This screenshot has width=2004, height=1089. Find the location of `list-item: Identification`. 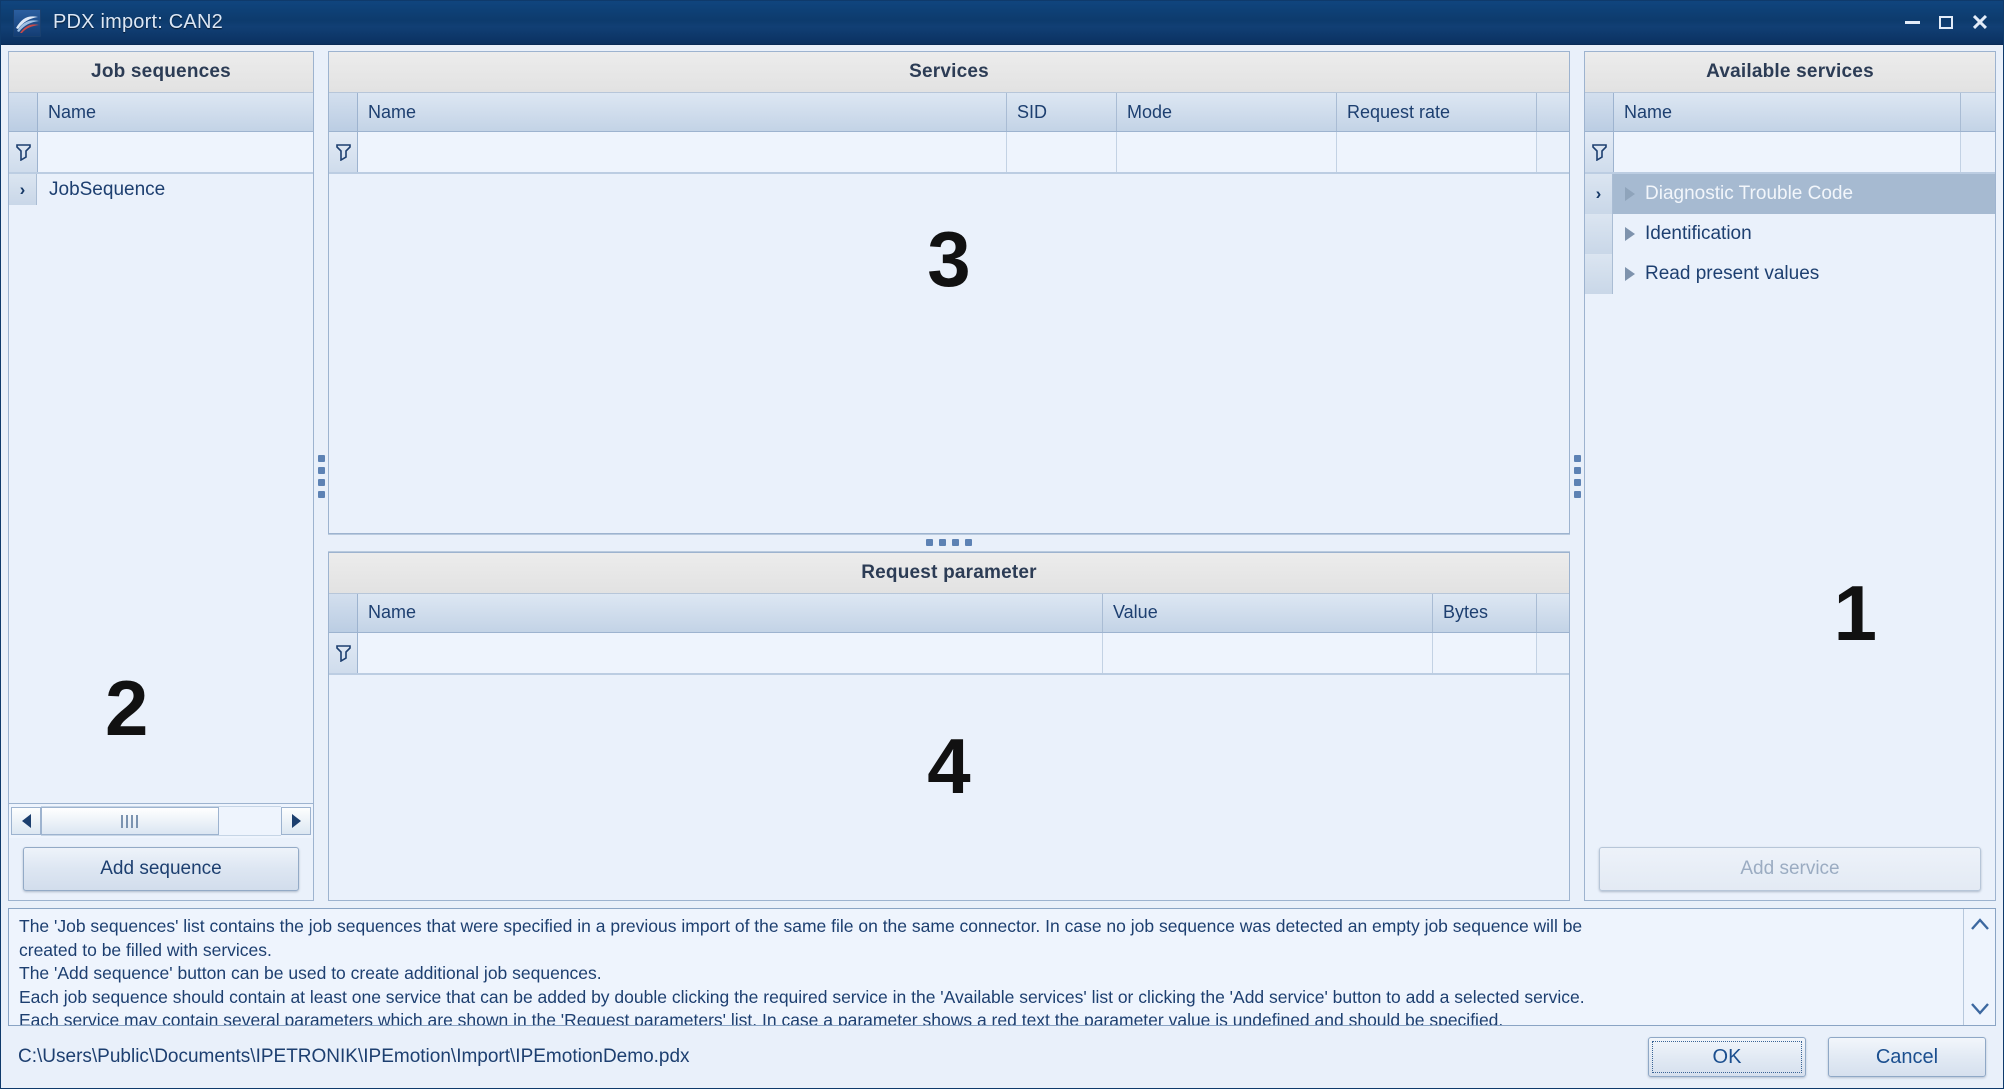

list-item: Identification is located at coordinates (1790, 234).